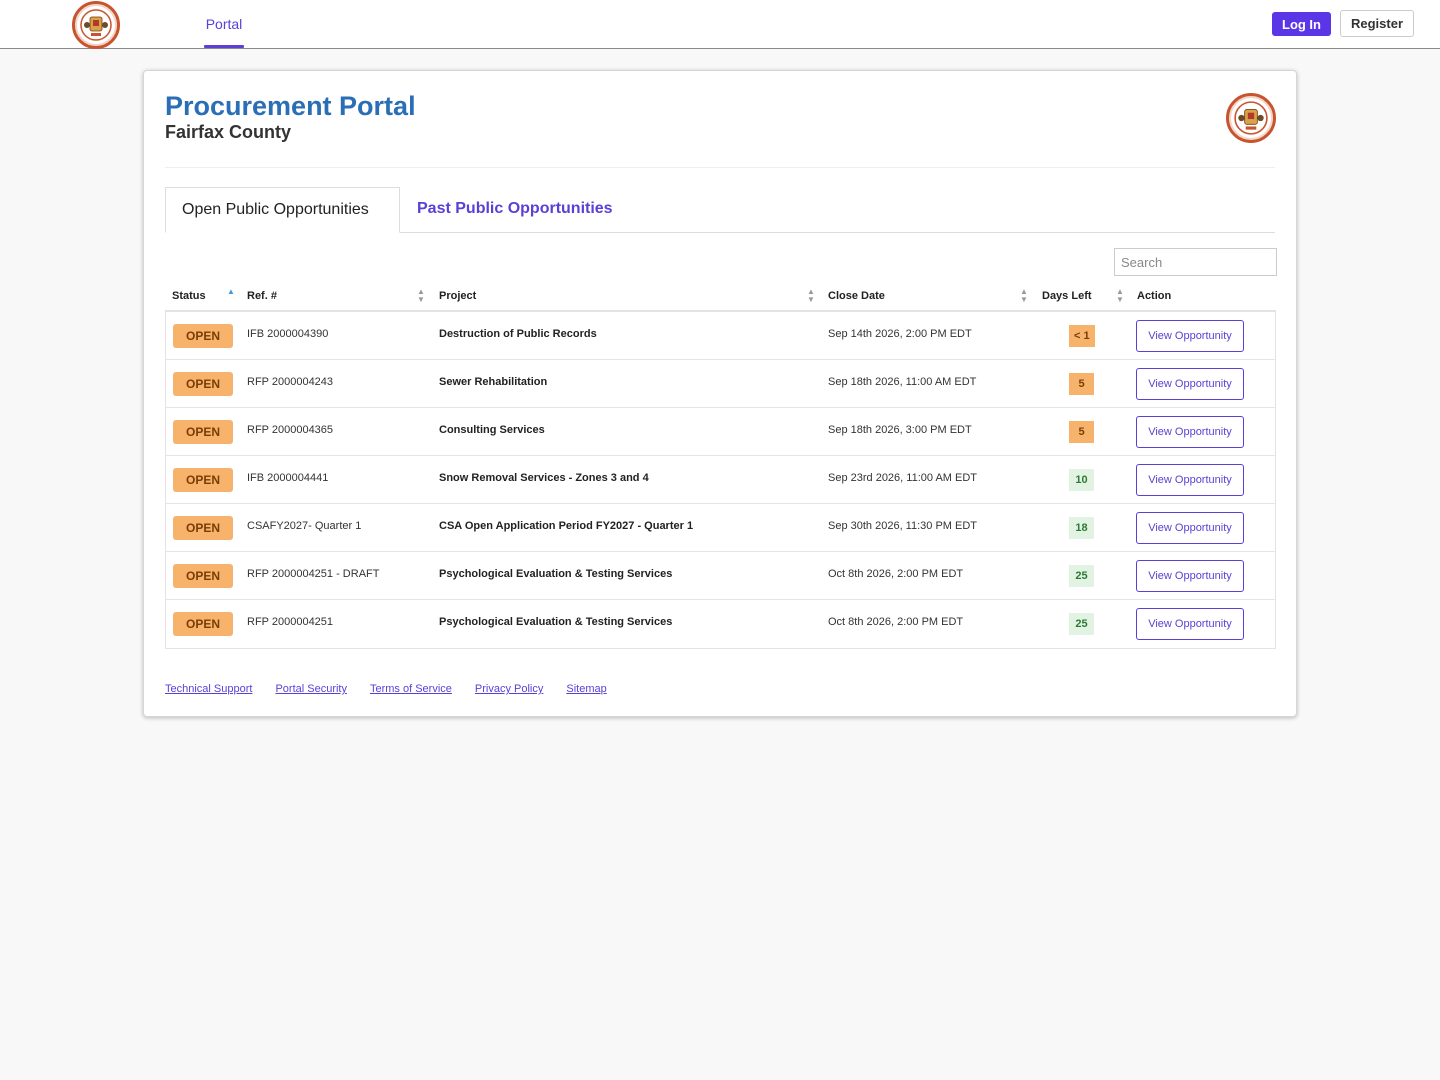 Image resolution: width=1440 pixels, height=1080 pixels. What do you see at coordinates (900, 430) in the screenshot?
I see `close-date: Sep 18th 2026, 3:00 PM EDT` at bounding box center [900, 430].